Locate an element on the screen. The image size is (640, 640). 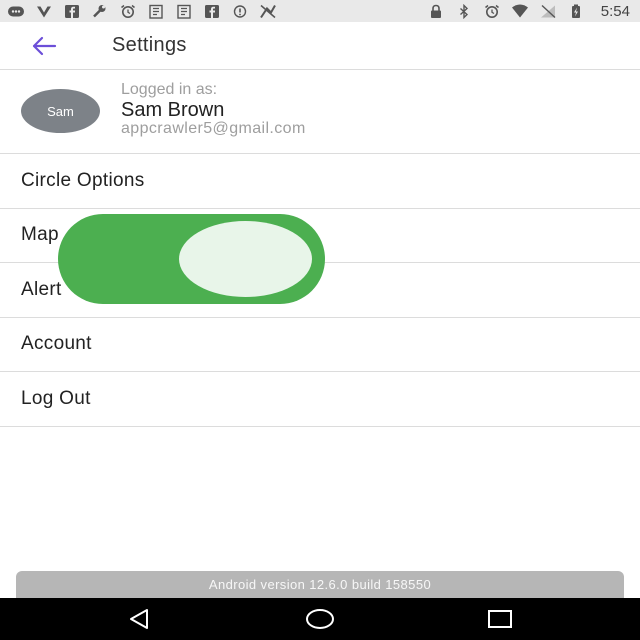
navigation-bar is located at coordinates (320, 619).